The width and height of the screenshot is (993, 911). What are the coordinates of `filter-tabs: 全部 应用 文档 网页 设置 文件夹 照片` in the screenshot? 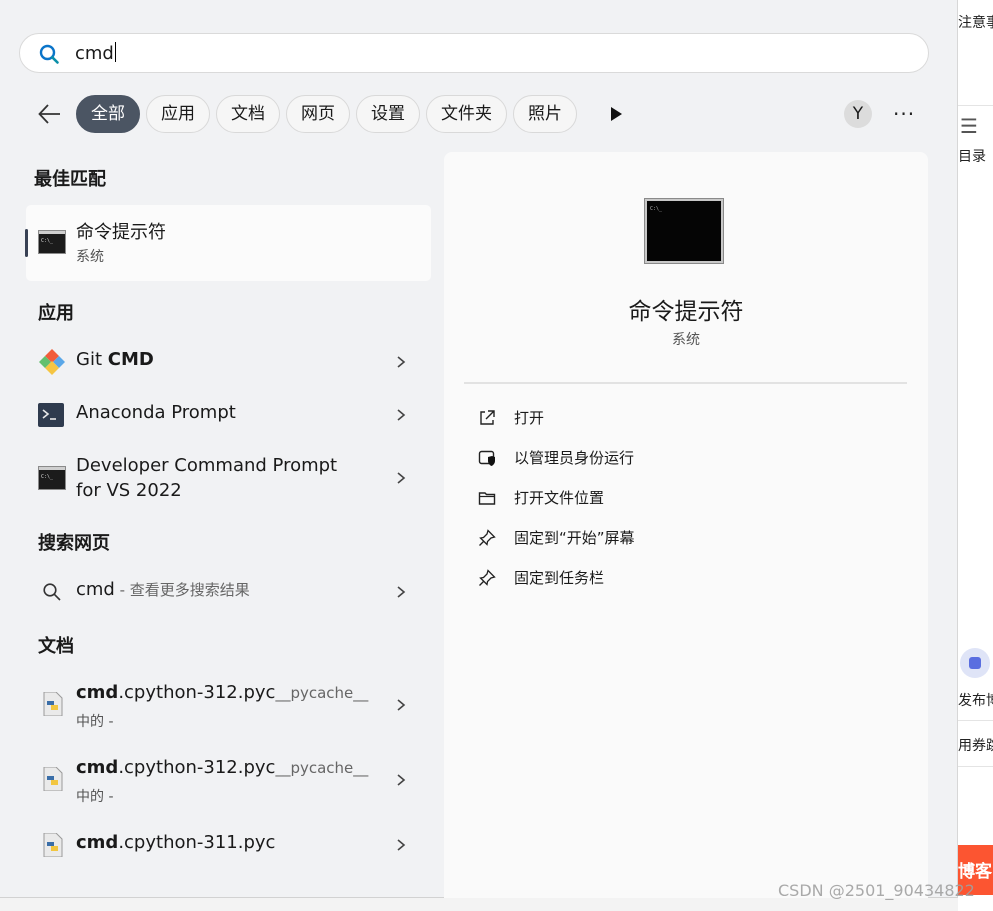 It's located at (326, 114).